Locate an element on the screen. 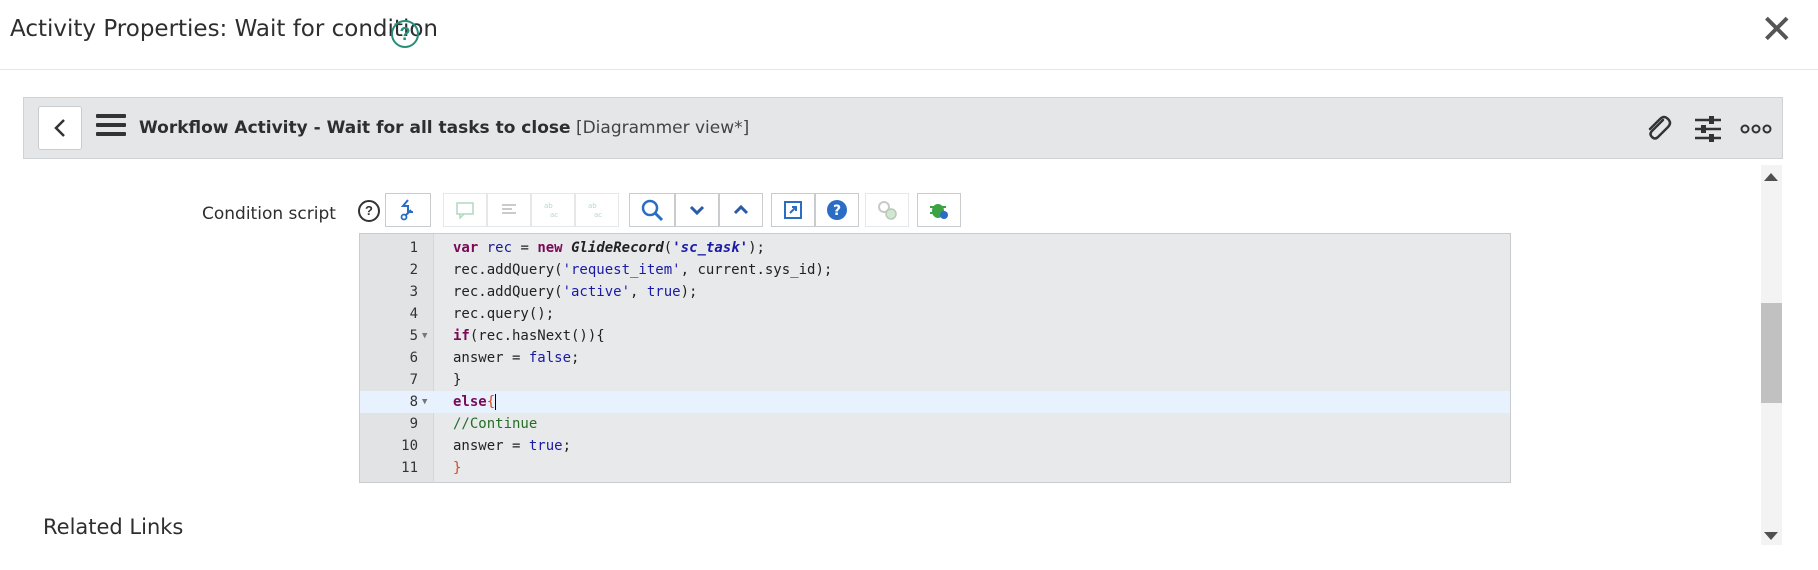  debug-icon is located at coordinates (887, 210).